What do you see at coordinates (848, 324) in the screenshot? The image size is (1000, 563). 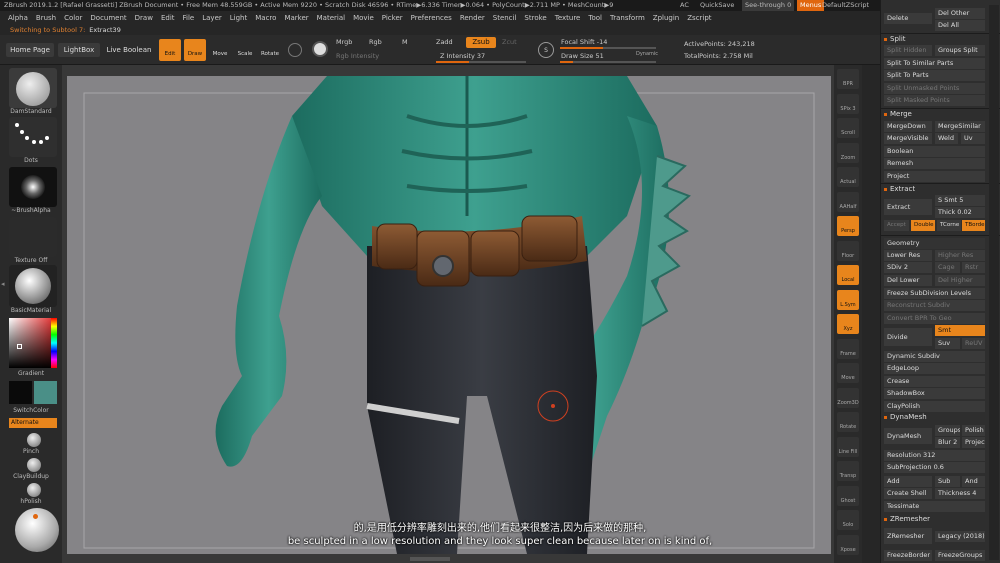 I see `shelf-xyz-button: Xyz` at bounding box center [848, 324].